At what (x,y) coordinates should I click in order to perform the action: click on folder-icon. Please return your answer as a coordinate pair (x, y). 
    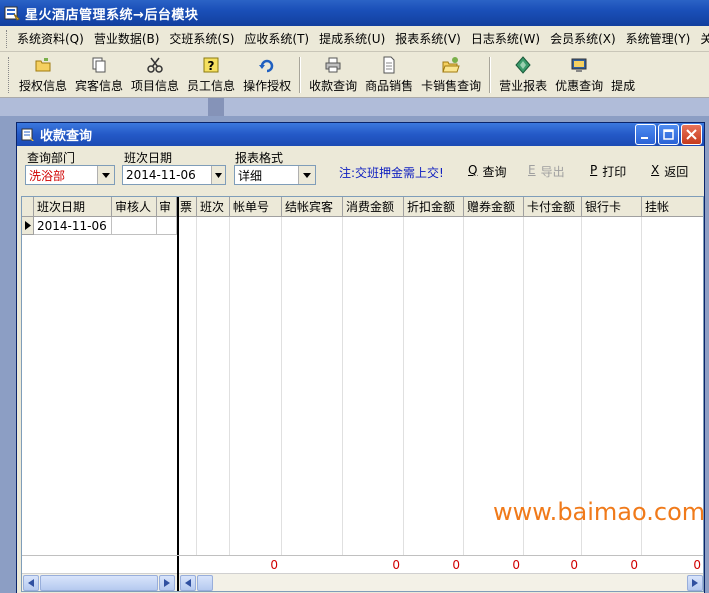
    Looking at the image, I should click on (43, 65).